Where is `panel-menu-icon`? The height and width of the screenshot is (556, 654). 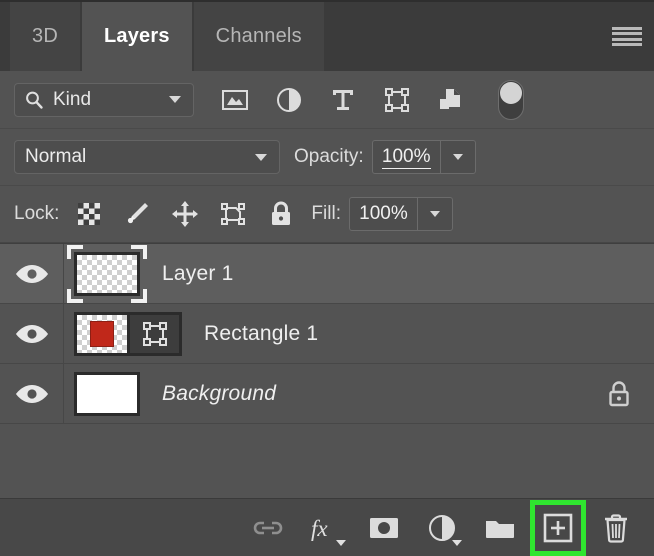 panel-menu-icon is located at coordinates (627, 37).